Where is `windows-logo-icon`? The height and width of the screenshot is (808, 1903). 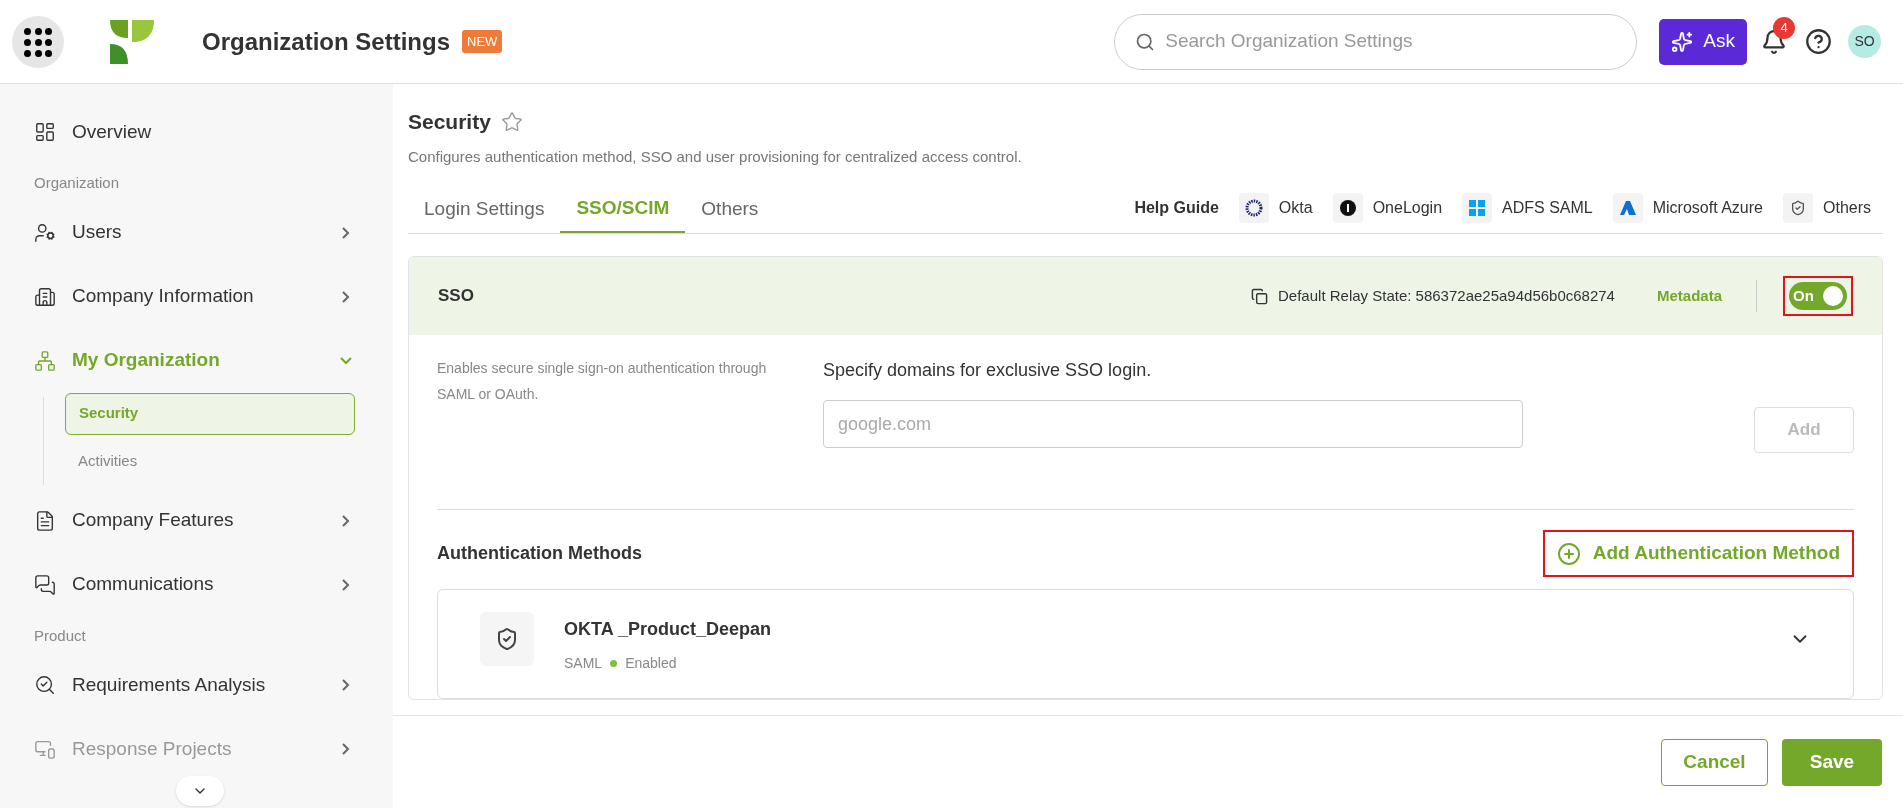 windows-logo-icon is located at coordinates (1477, 208).